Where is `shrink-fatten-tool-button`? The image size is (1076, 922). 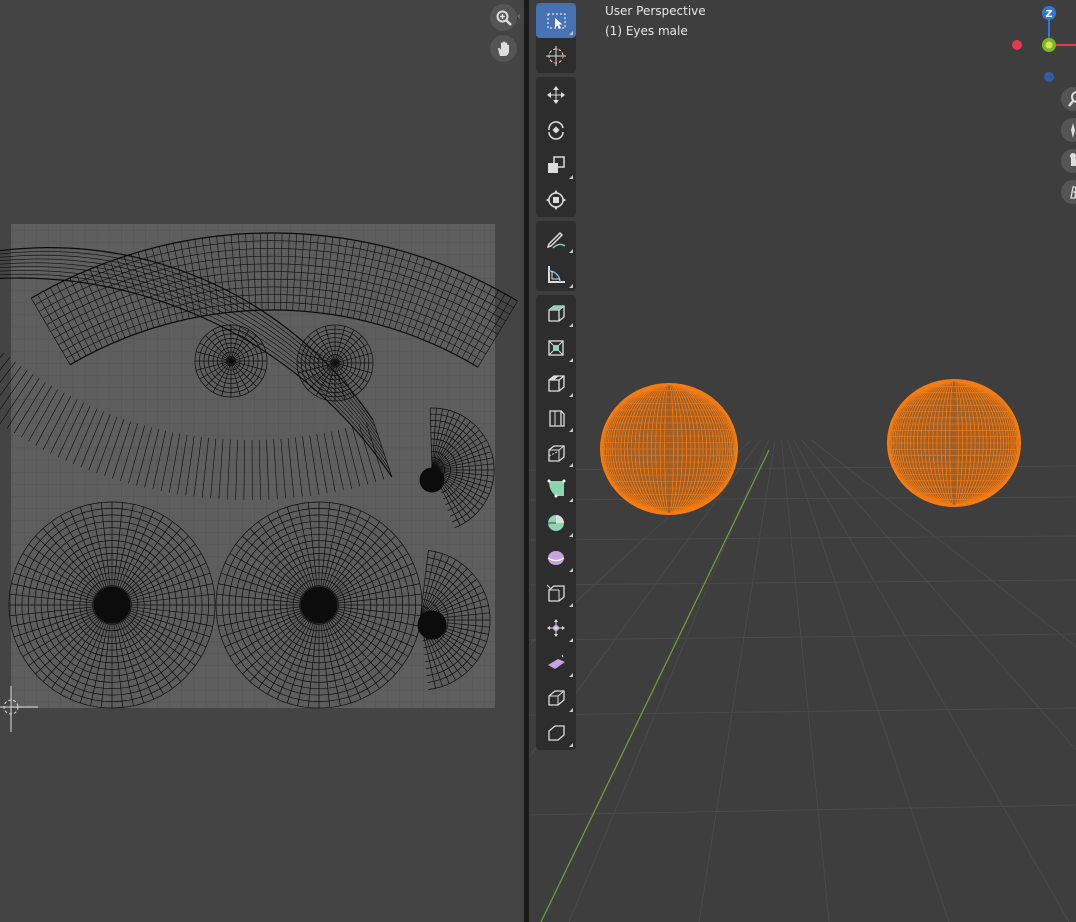
shrink-fatten-tool-button is located at coordinates (556, 662).